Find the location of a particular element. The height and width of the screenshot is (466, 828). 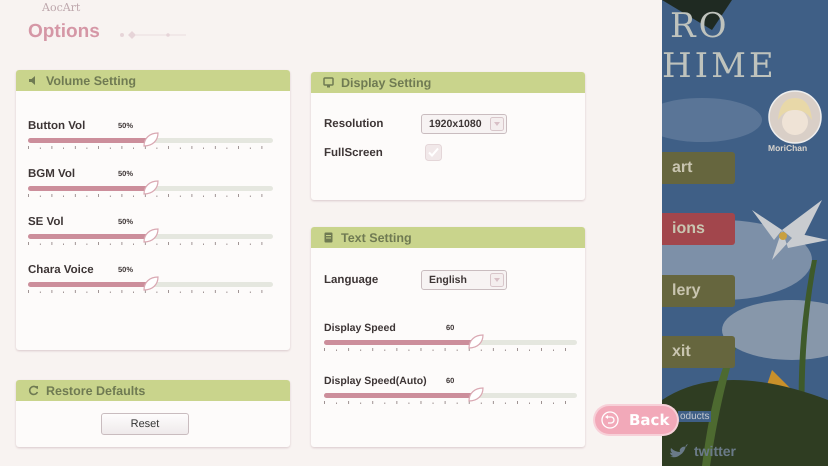

monitor-icon is located at coordinates (328, 82).